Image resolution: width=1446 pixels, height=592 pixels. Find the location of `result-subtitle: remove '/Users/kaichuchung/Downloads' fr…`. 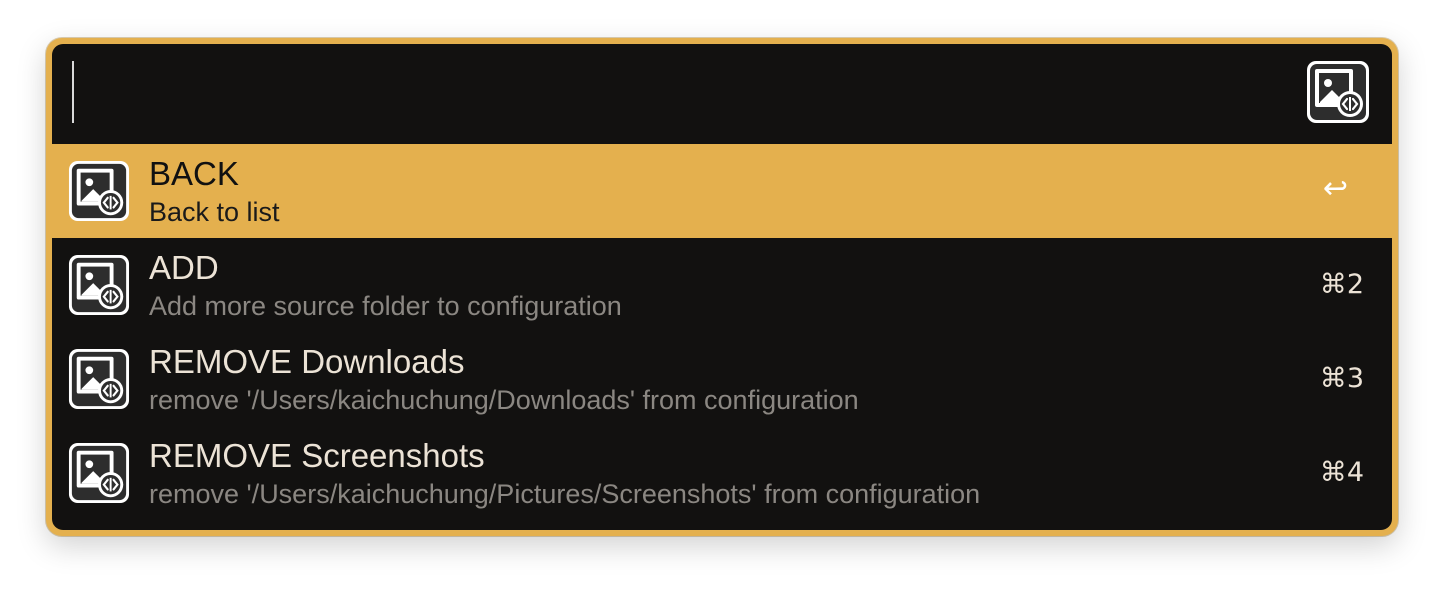

result-subtitle: remove '/Users/kaichuchung/Downloads' fr… is located at coordinates (504, 400).